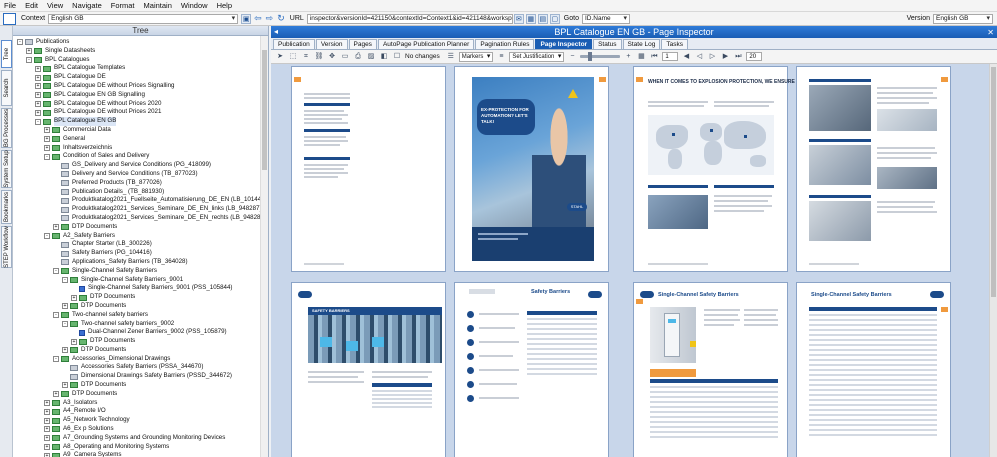  Describe the element at coordinates (990, 33) in the screenshot. I see `close-icon: ✕` at that location.